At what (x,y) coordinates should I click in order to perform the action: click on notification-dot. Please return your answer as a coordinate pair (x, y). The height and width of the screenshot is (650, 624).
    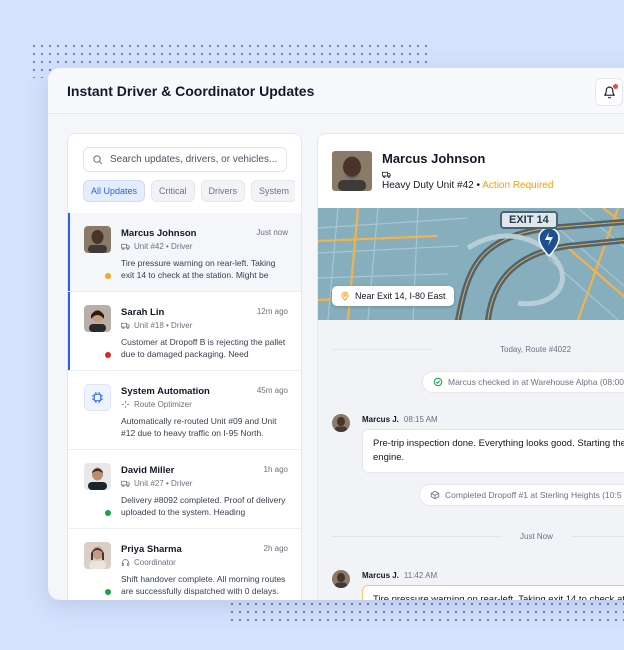
    Looking at the image, I should click on (615, 86).